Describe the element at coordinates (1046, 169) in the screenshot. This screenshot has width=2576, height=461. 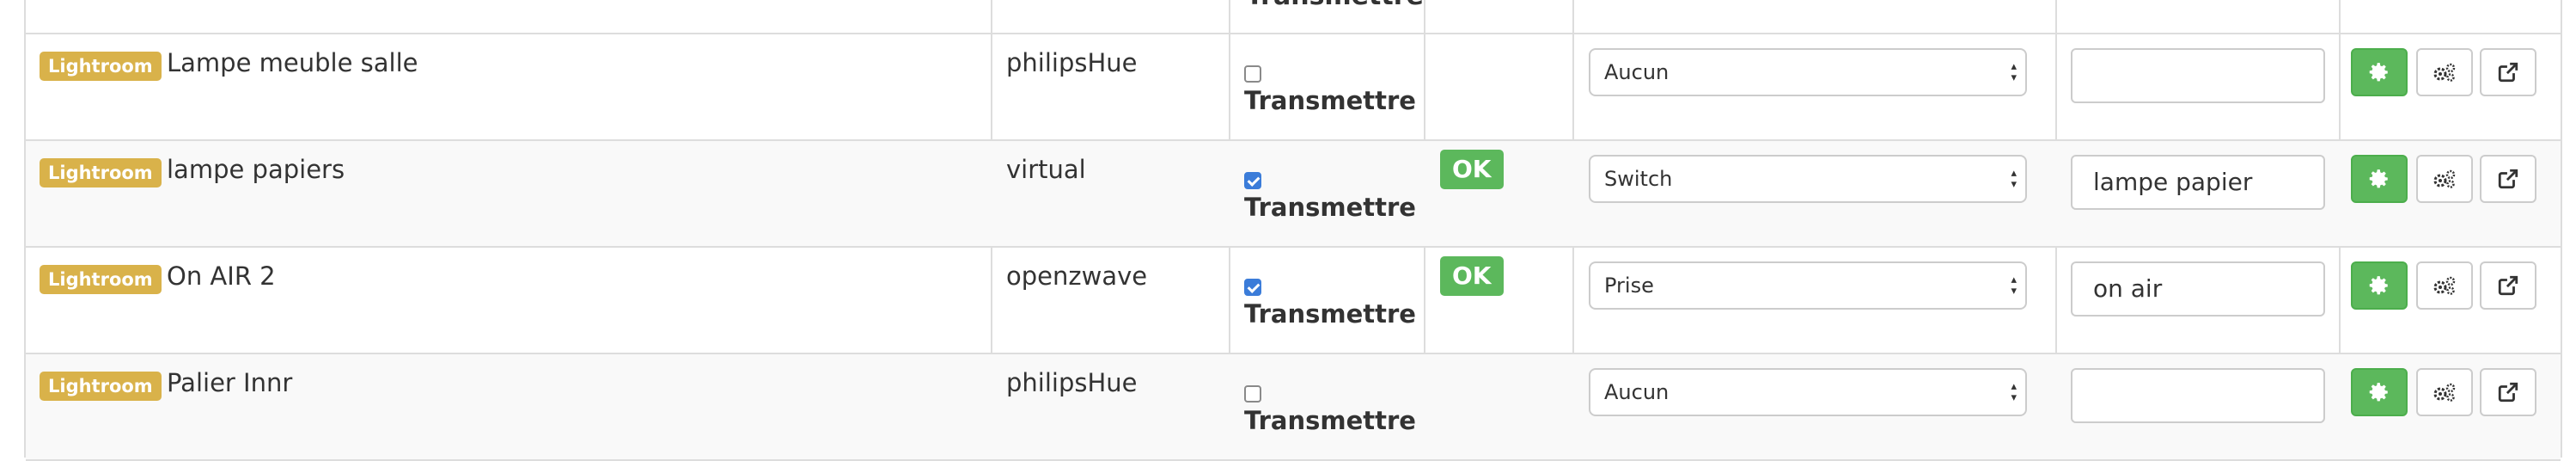
I see `plugin-name: virtual` at that location.